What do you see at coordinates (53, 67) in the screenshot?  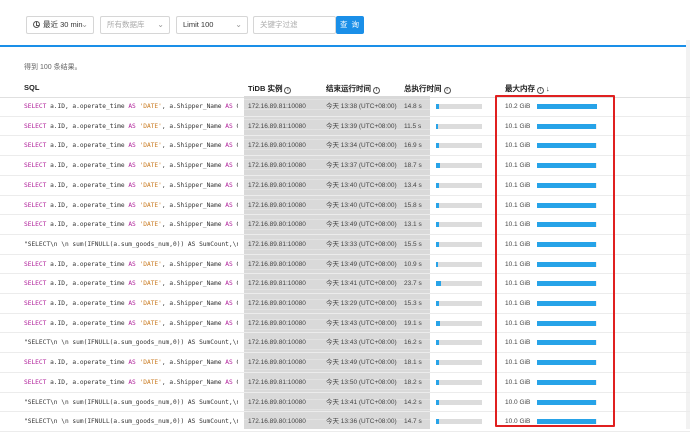 I see `result-count: 得到 100 条结果。` at bounding box center [53, 67].